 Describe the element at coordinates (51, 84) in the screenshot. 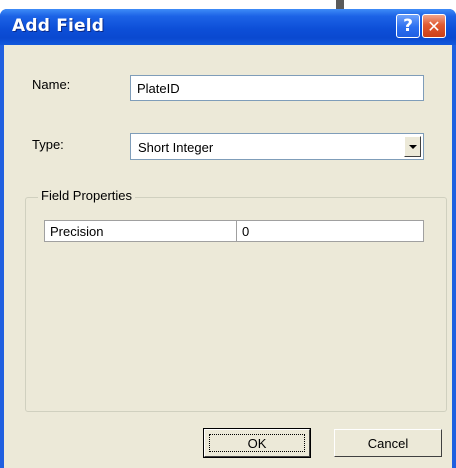

I see `name-label: Name:` at that location.